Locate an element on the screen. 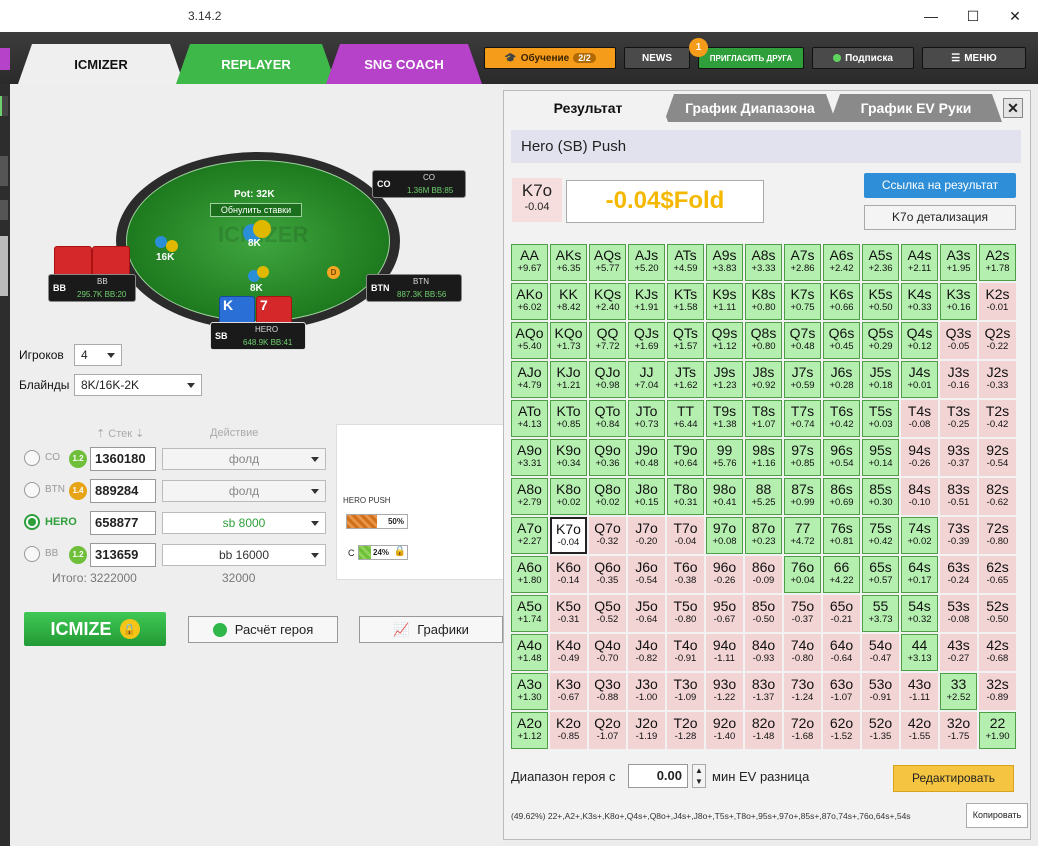 This screenshot has width=1038, height=846. hand-cell-63s: 63s -0.24 is located at coordinates (958, 574).